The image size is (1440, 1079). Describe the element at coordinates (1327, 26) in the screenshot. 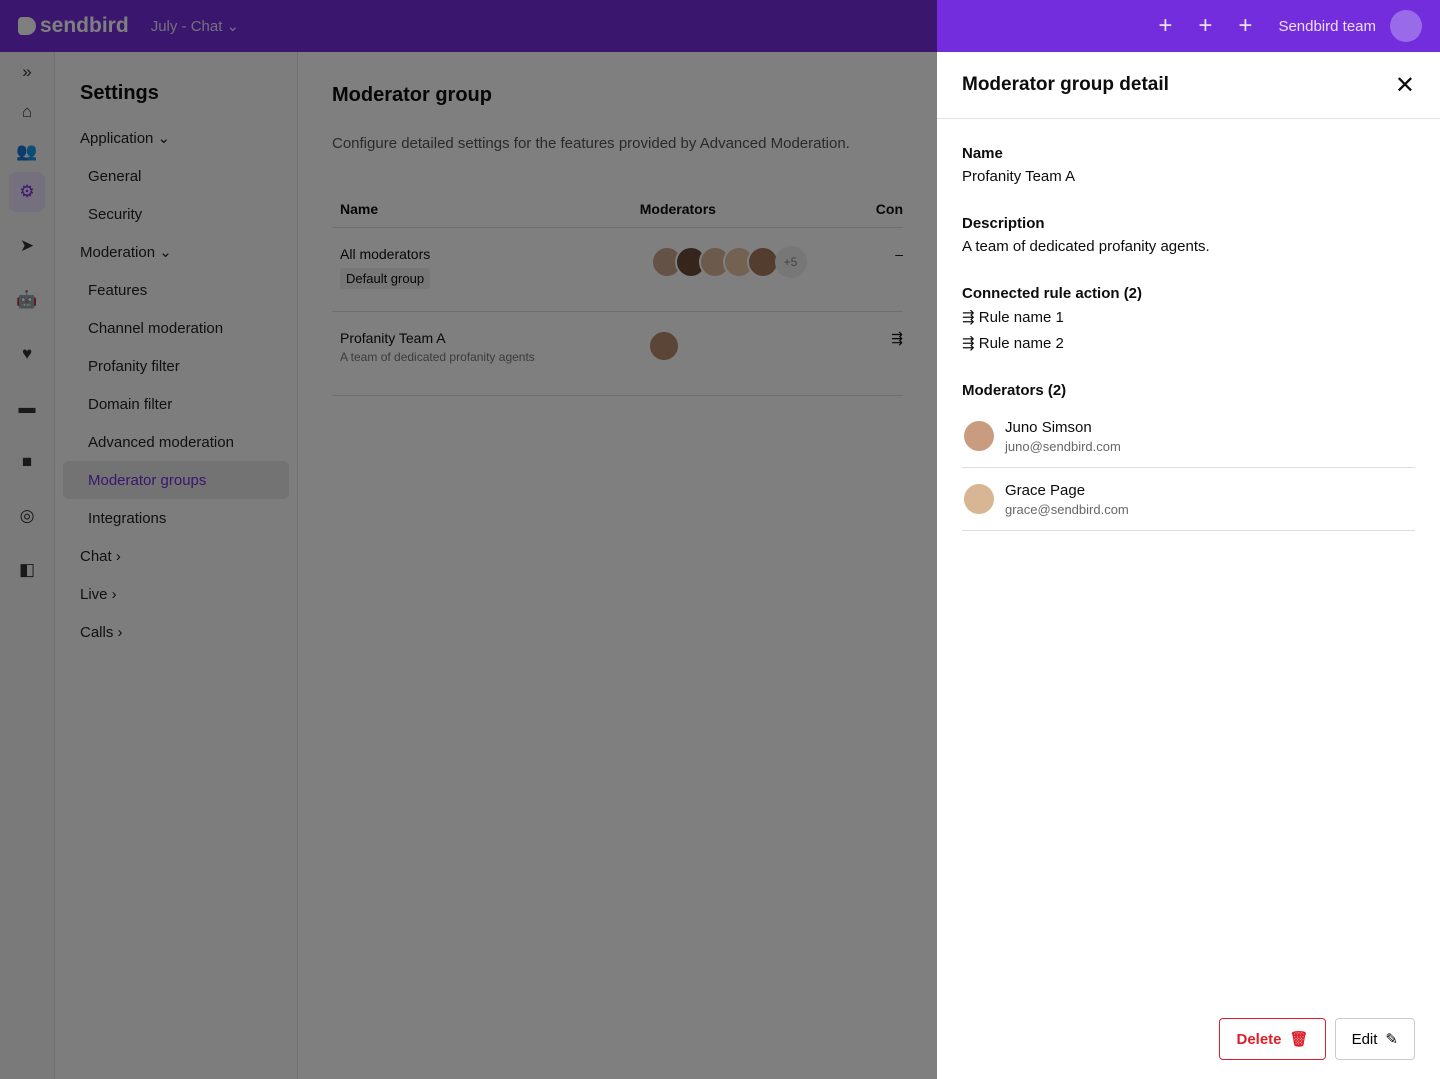

I see `user-name: Sendbird team` at that location.